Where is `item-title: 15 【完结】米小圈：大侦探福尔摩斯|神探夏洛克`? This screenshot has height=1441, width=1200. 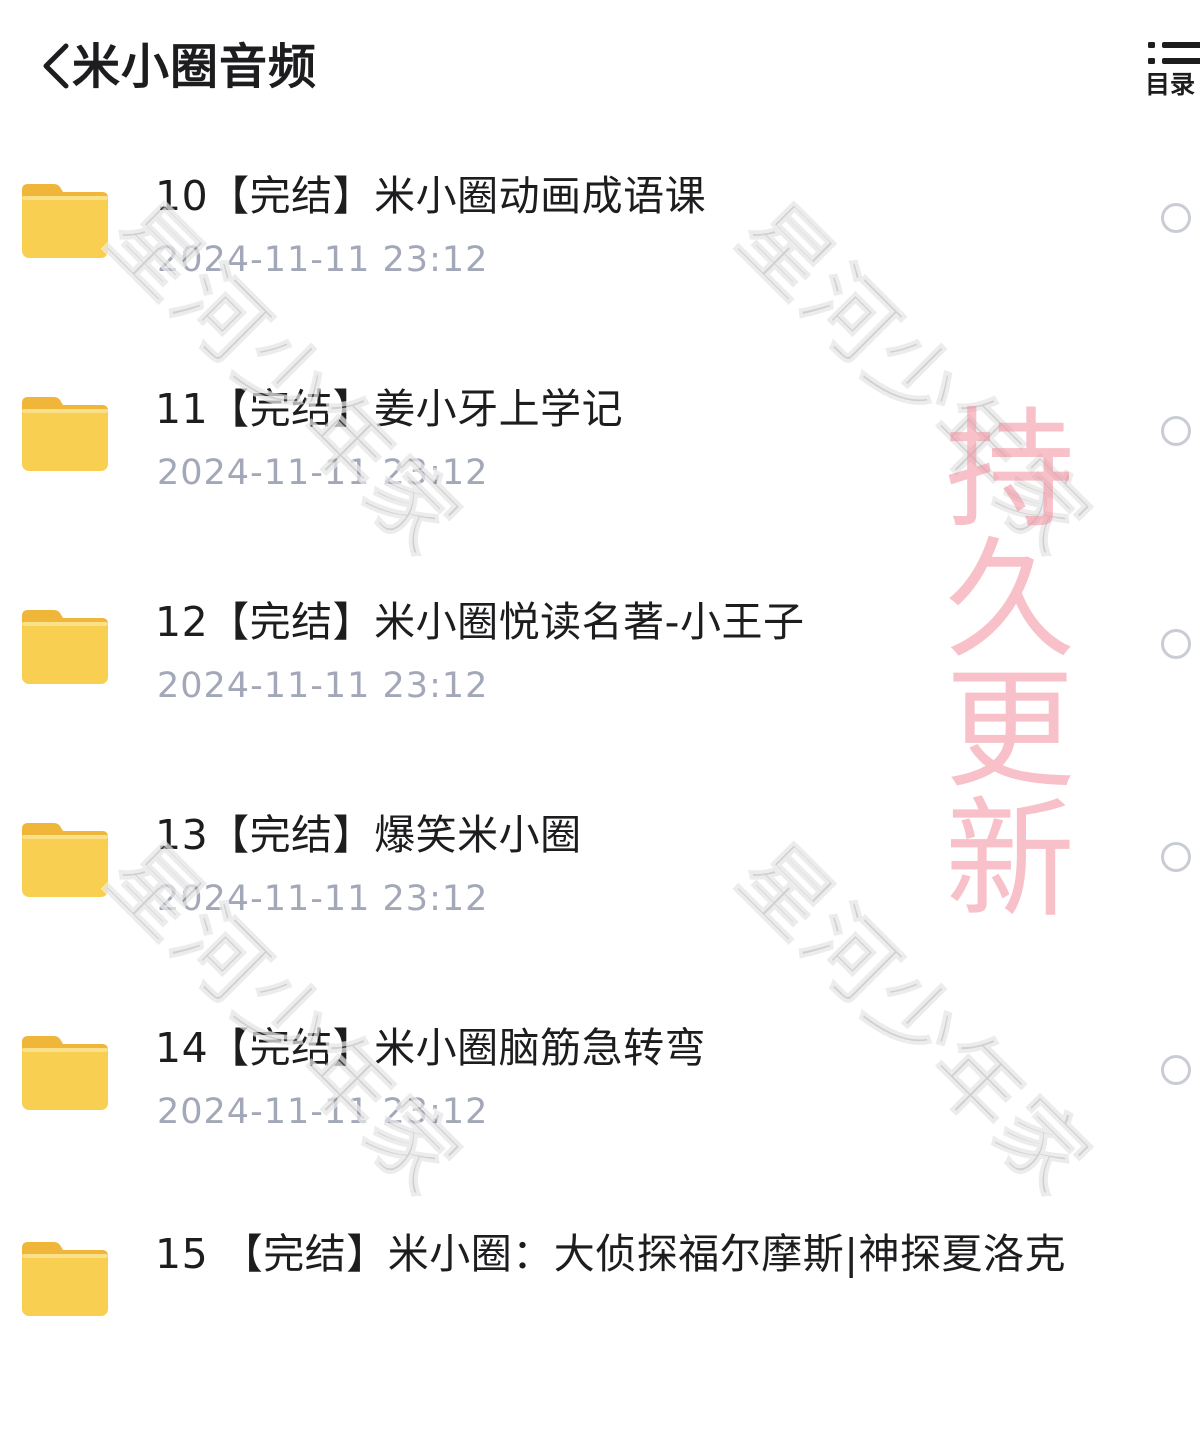 item-title: 15 【完结】米小圈：大侦探福尔摩斯|神探夏洛克 is located at coordinates (611, 1254).